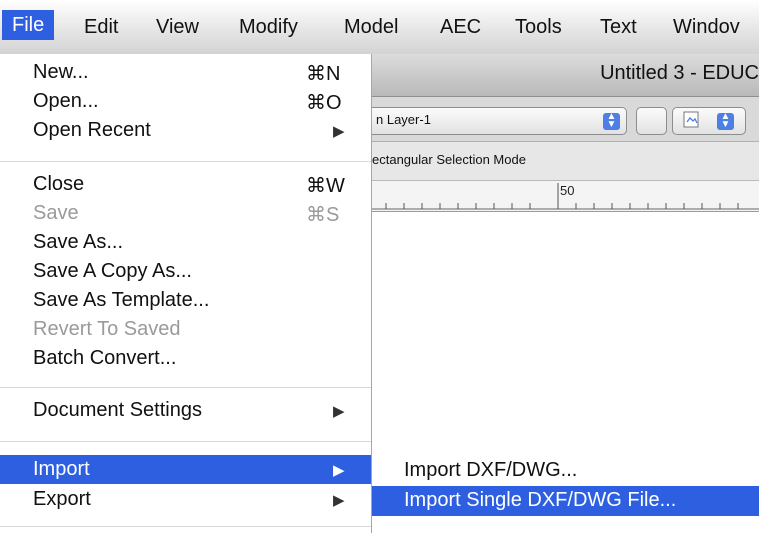 The height and width of the screenshot is (533, 759). I want to click on page-stepper-icon: ▲ ▼, so click(725, 121).